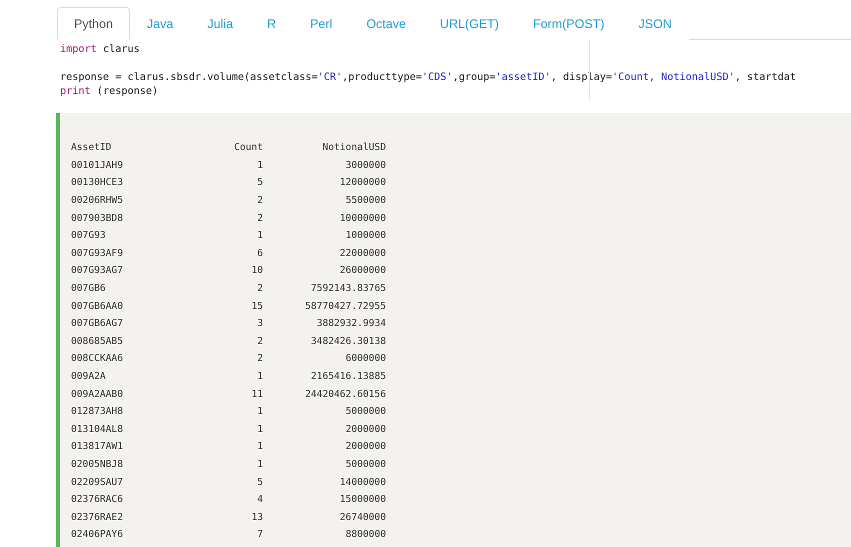 This screenshot has width=851, height=547. What do you see at coordinates (429, 78) in the screenshot?
I see `code-line: response = clarus.sbsdr.volume(assetclass='CR',producttype='CDS',group='assetID', display='Count, NotionalUSD', startdat` at bounding box center [429, 78].